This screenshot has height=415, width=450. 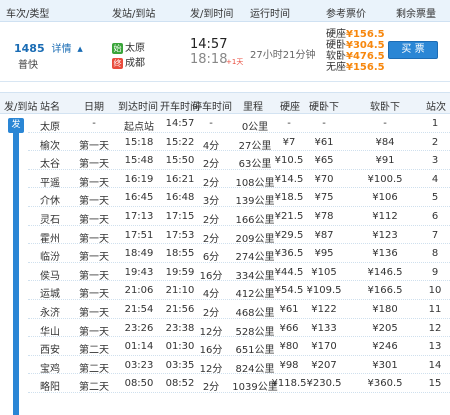 What do you see at coordinates (336, 67) in the screenshot?
I see `price-label: 无座` at bounding box center [336, 67].